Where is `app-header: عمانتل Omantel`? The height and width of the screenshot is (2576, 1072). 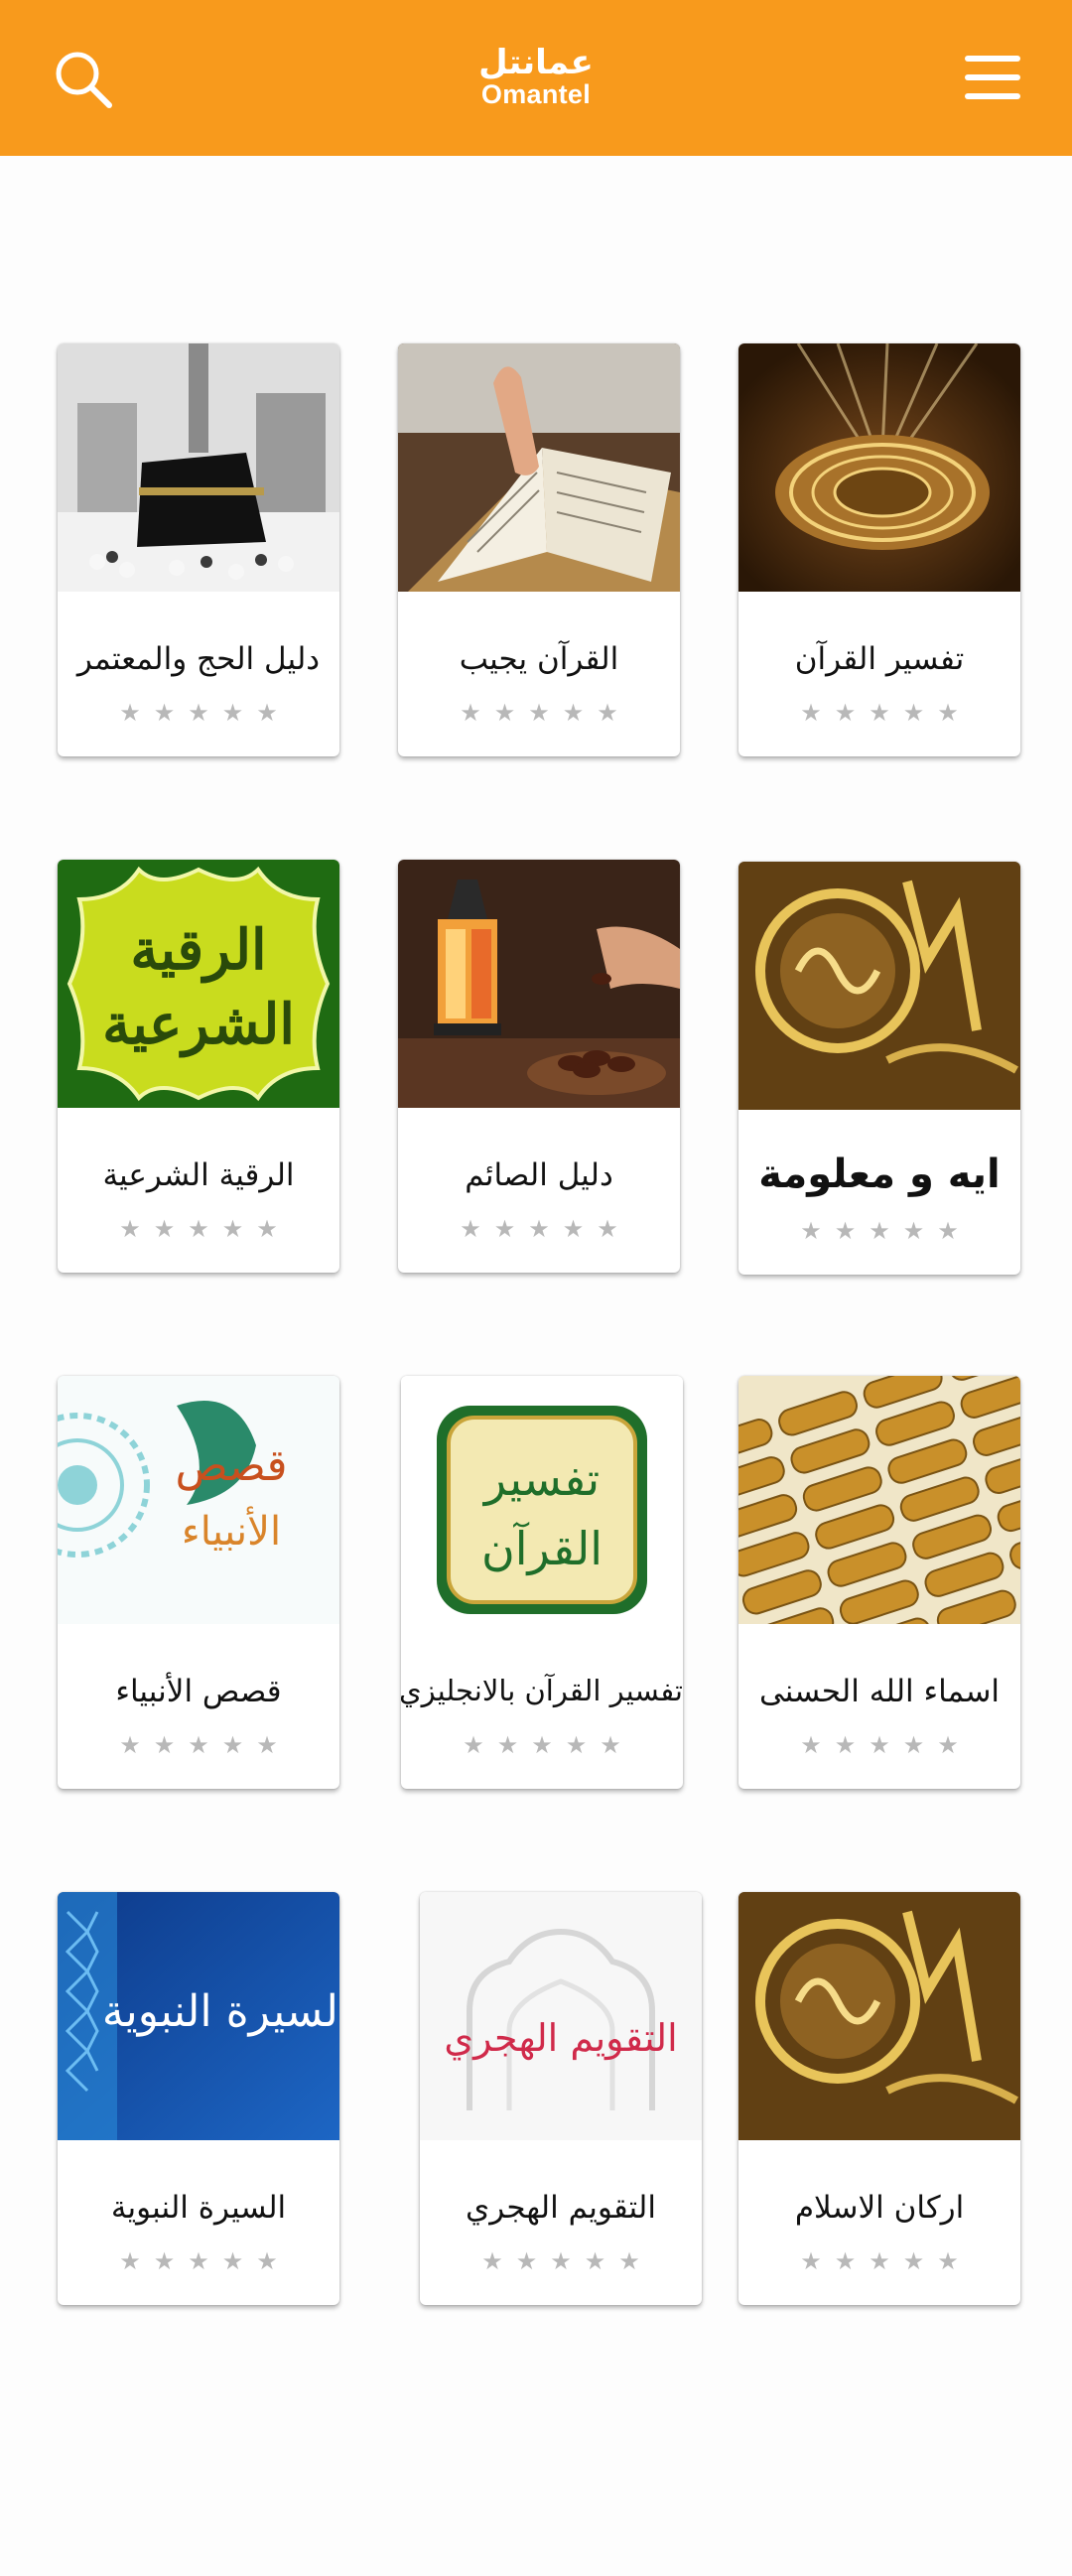 app-header: عمانتل Omantel is located at coordinates (536, 78).